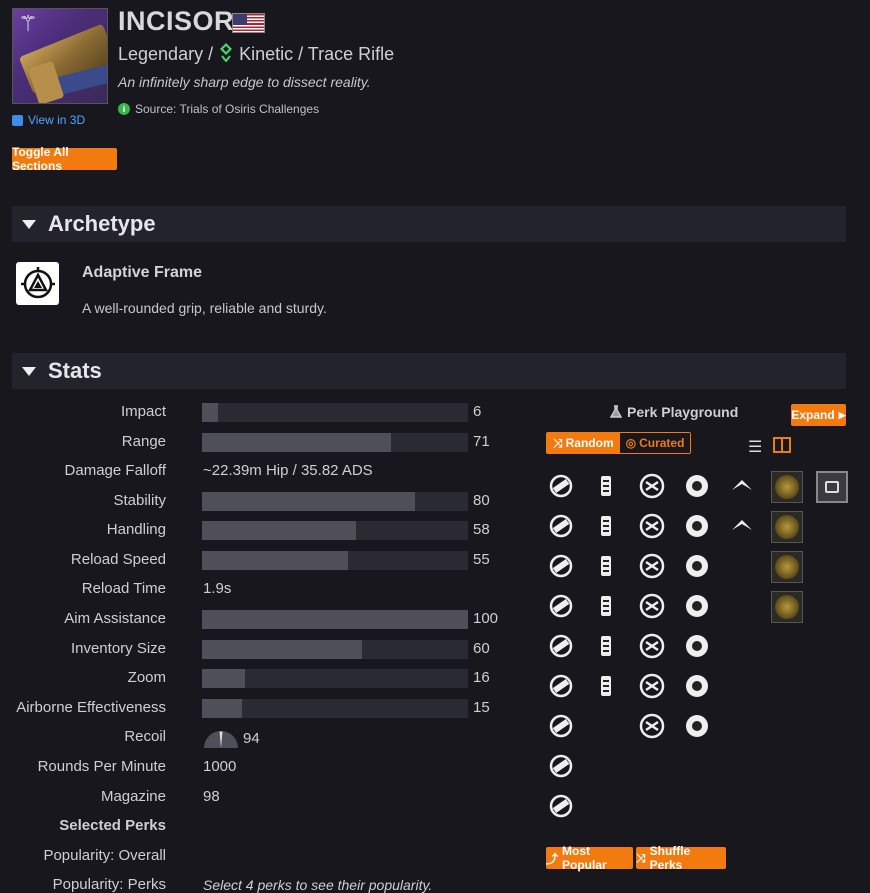 This screenshot has width=870, height=893. Describe the element at coordinates (226, 54) in the screenshot. I see `kinetic-icon` at that location.